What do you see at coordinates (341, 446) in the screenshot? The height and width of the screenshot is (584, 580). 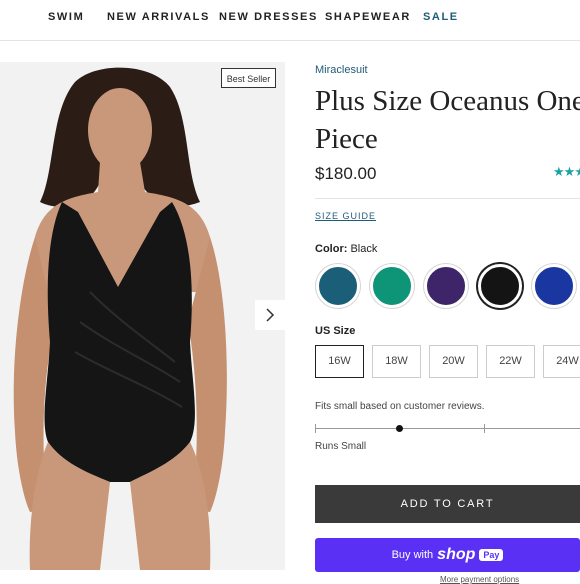 I see `fit-result: Runs Small` at bounding box center [341, 446].